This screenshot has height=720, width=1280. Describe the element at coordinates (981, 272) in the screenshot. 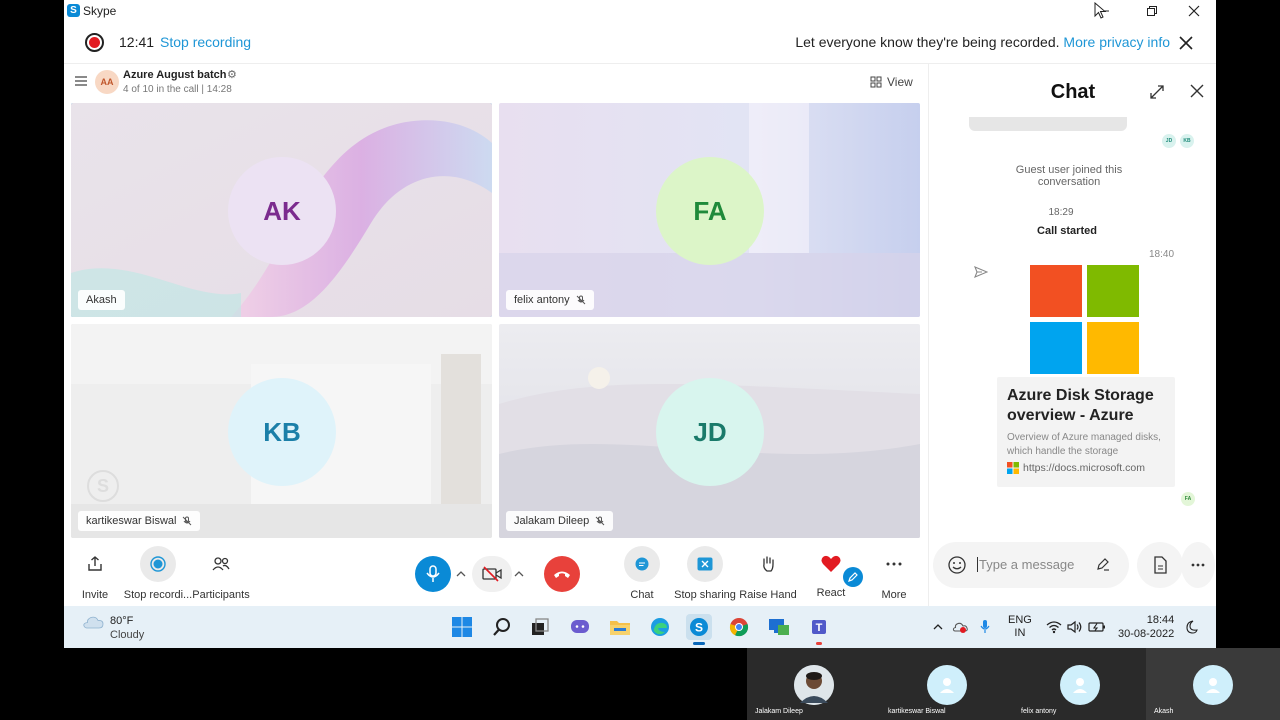

I see `forward-message-button` at that location.